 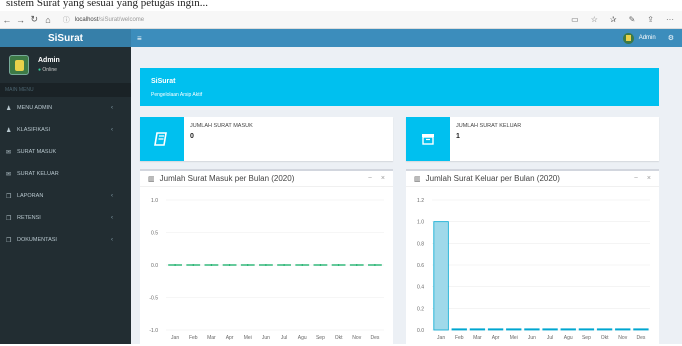 What do you see at coordinates (121, 19) in the screenshot?
I see `url-path: /siSurat/welcome` at bounding box center [121, 19].